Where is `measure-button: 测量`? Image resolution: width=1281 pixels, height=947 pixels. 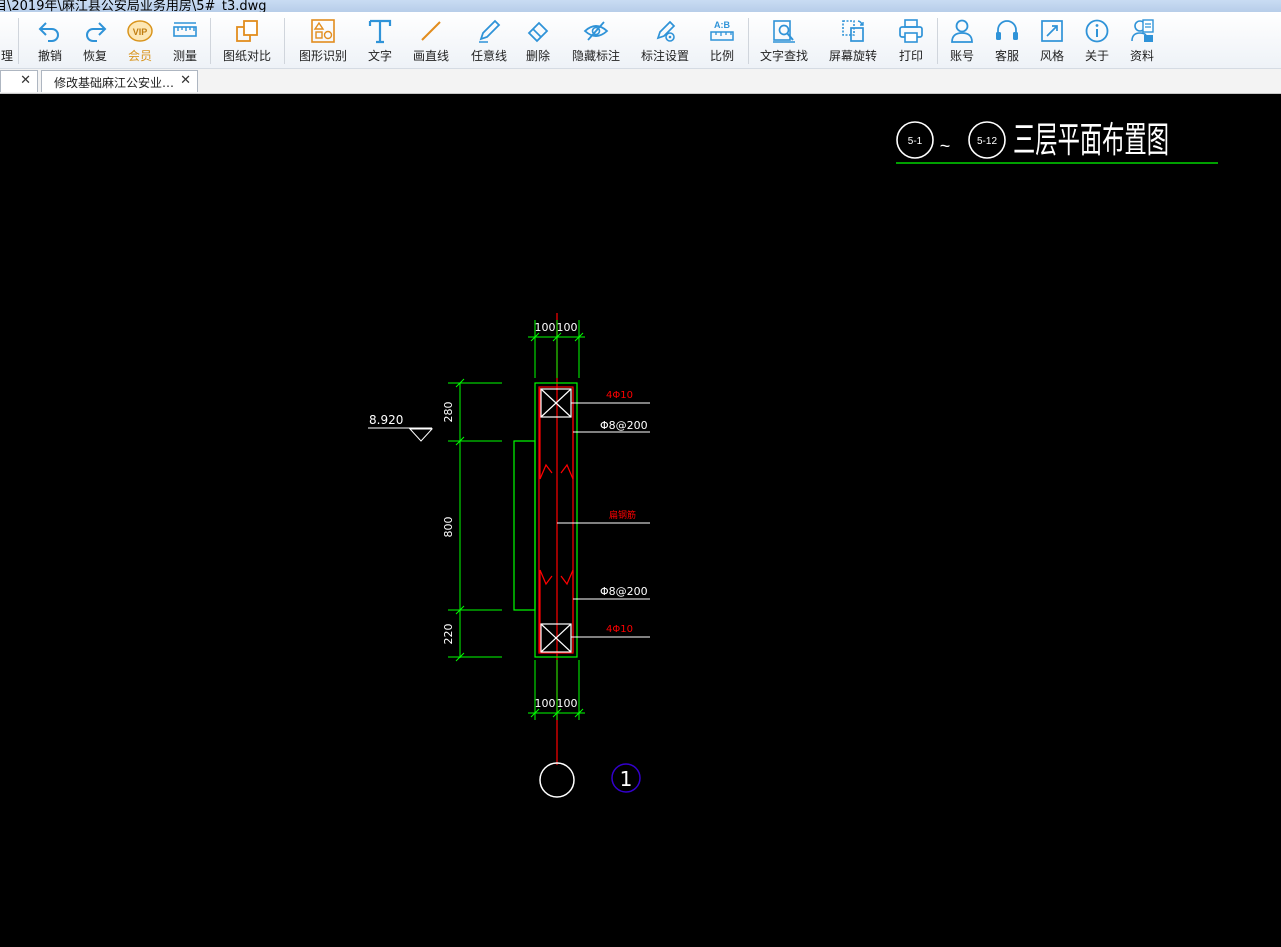
measure-button: 测量 is located at coordinates (185, 40).